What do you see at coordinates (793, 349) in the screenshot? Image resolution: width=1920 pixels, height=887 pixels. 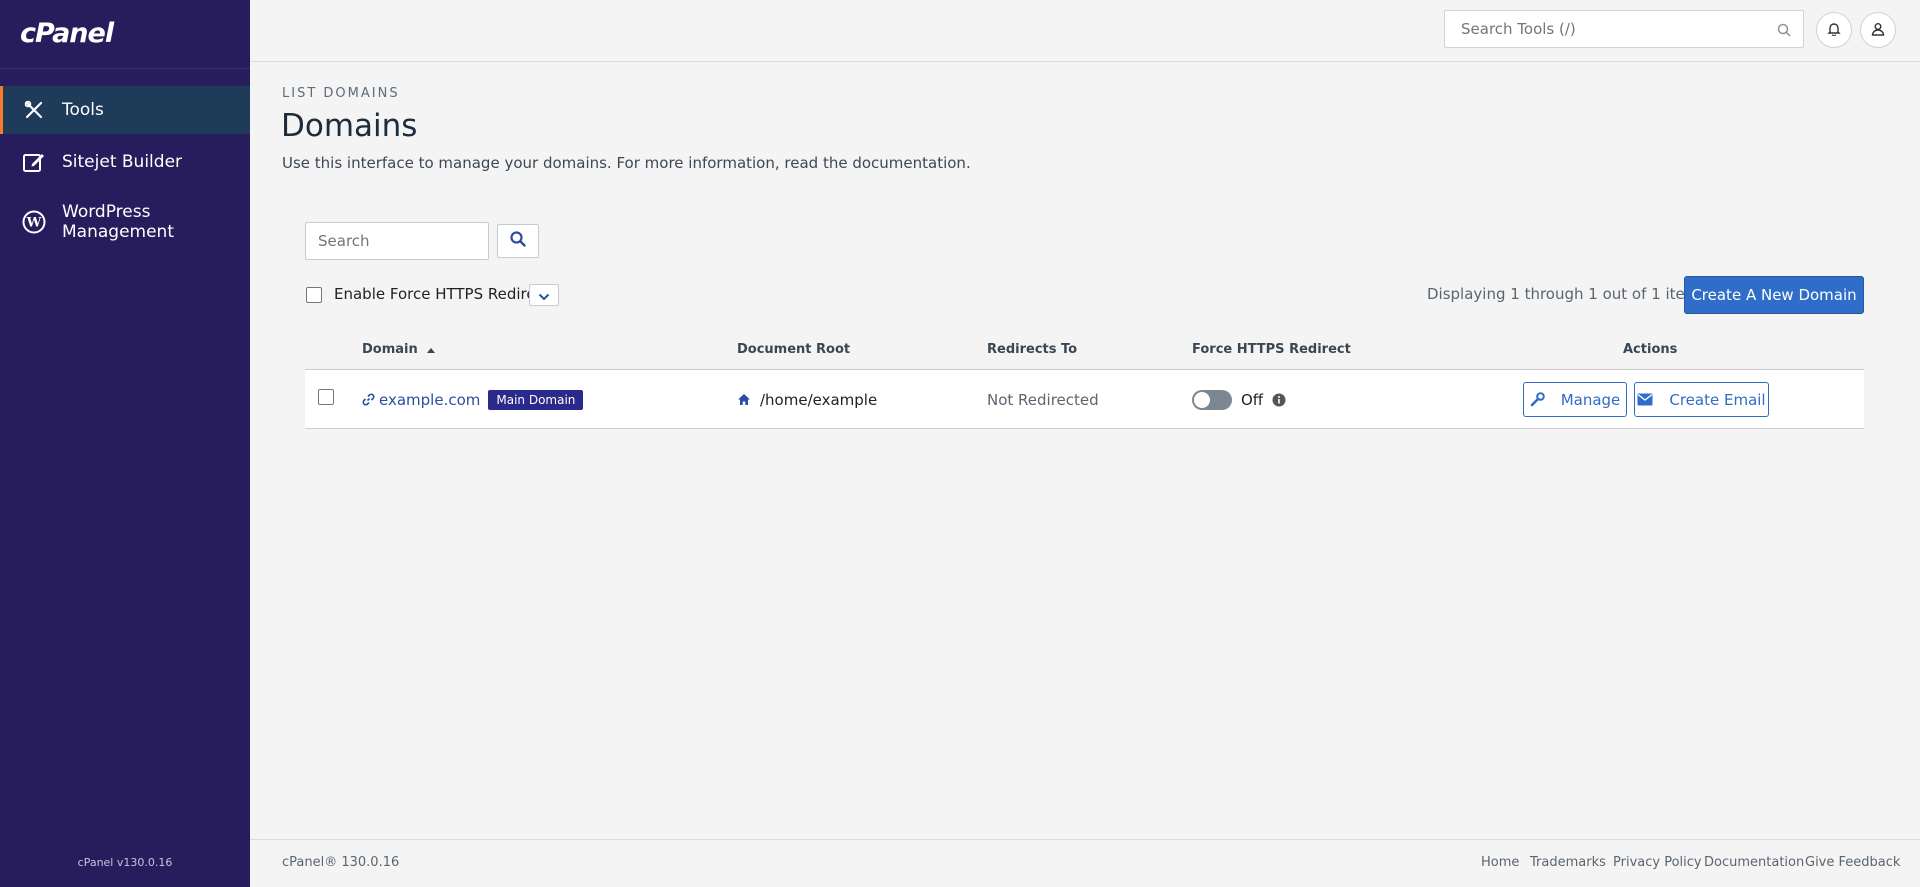 I see `column-header-document-root: Document Root` at bounding box center [793, 349].